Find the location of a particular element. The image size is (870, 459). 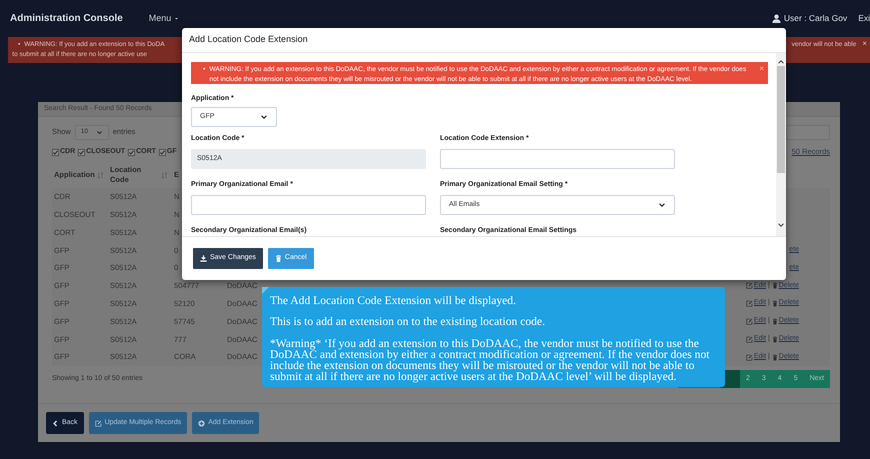

tooltip-text: This is to add an extension on to the existing location code. is located at coordinates (408, 322).